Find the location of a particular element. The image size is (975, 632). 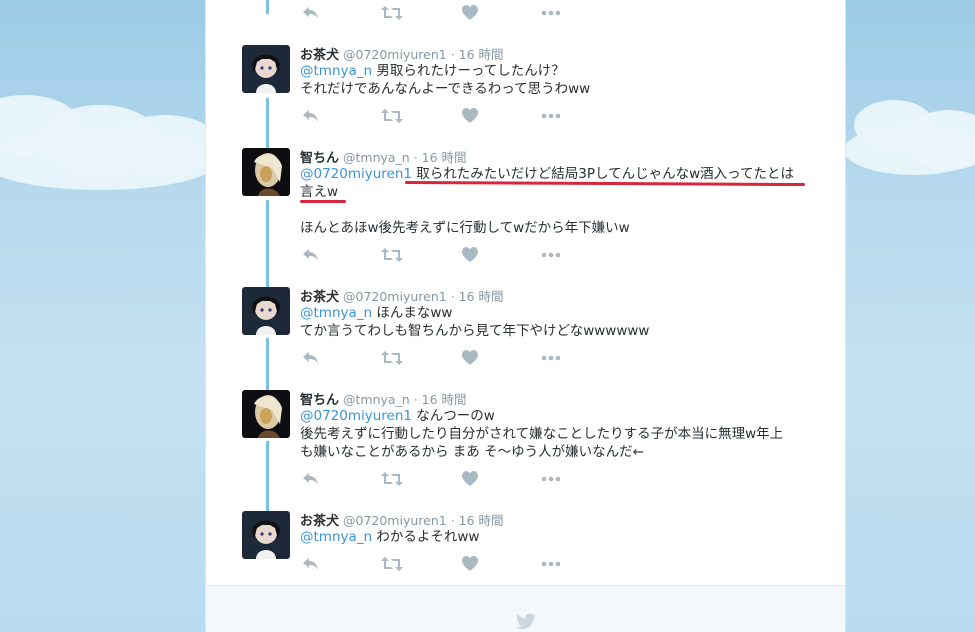

background-right is located at coordinates (909, 315).